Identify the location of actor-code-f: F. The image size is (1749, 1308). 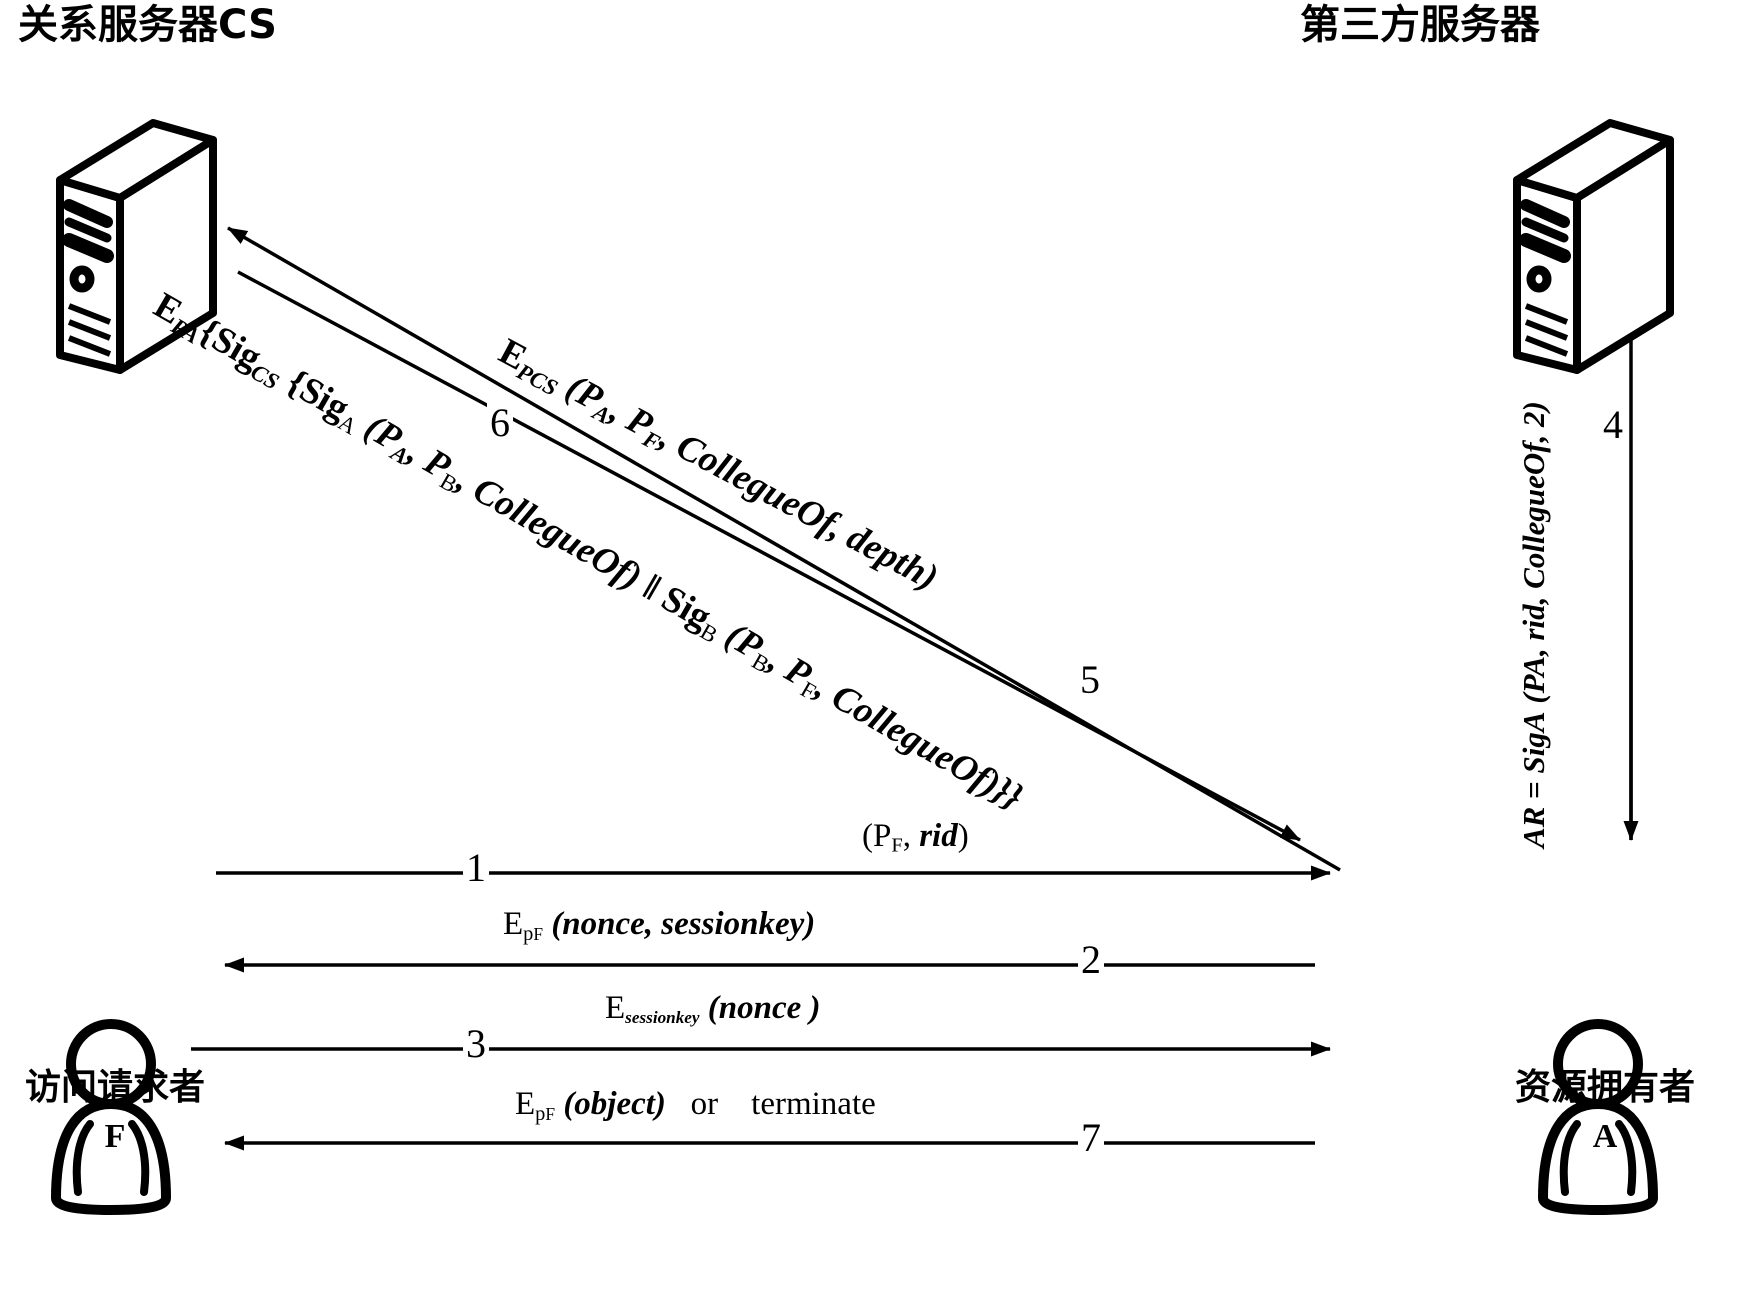
(115, 1136).